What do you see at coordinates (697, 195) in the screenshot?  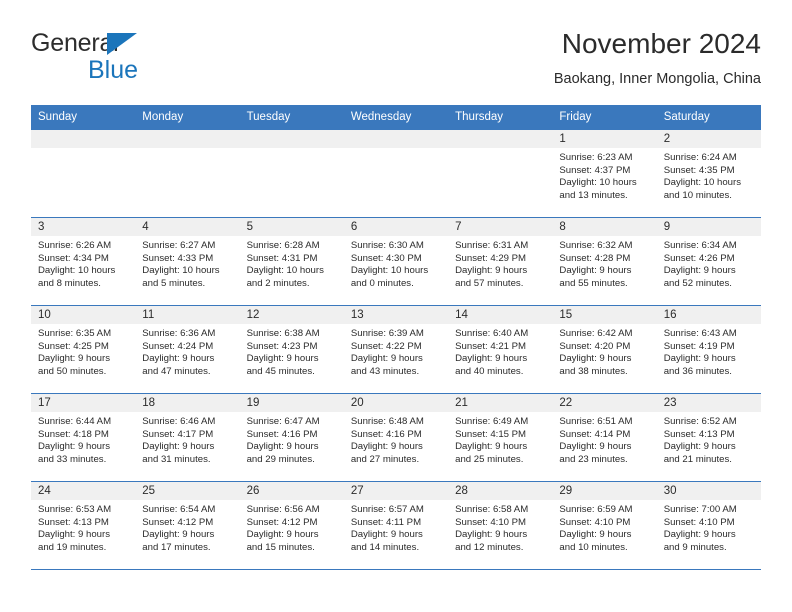 I see `daylight-text-line2: and 10 minutes.` at bounding box center [697, 195].